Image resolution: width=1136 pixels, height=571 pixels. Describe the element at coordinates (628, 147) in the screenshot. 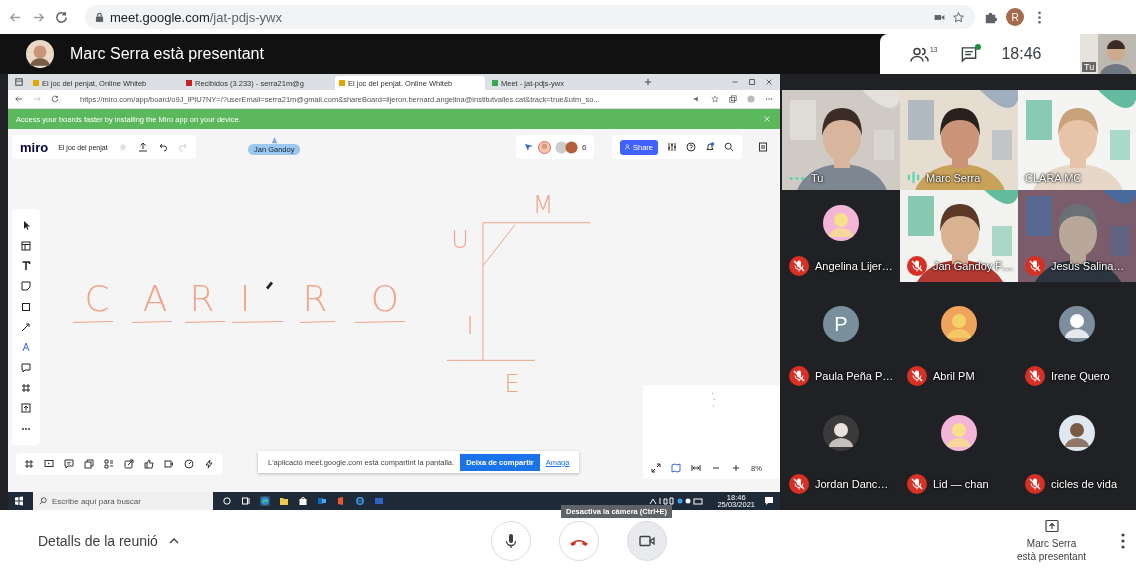

I see `people-icon` at that location.